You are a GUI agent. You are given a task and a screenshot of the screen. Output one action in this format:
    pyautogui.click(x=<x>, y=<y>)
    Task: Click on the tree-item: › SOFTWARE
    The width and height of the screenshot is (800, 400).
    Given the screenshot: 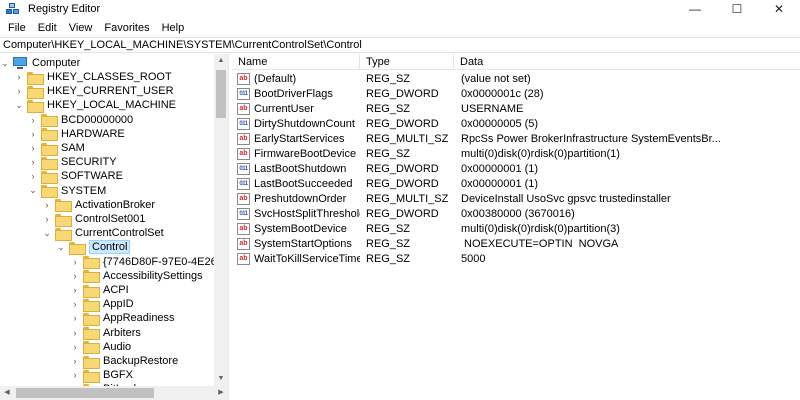 What is the action you would take?
    pyautogui.click(x=75, y=176)
    